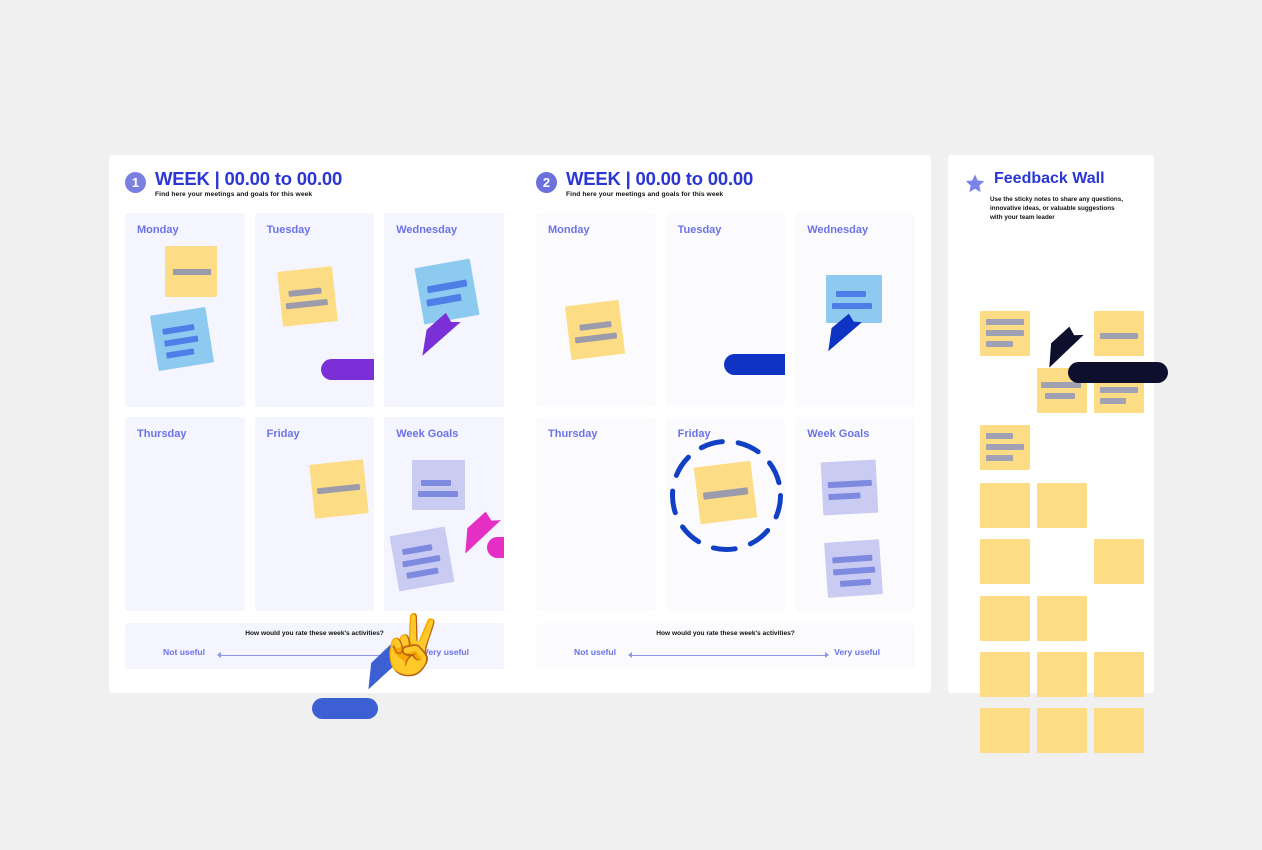 The height and width of the screenshot is (850, 1262). Describe the element at coordinates (660, 178) in the screenshot. I see `week-2-title: WEEK | 00.00 to 00.00` at that location.